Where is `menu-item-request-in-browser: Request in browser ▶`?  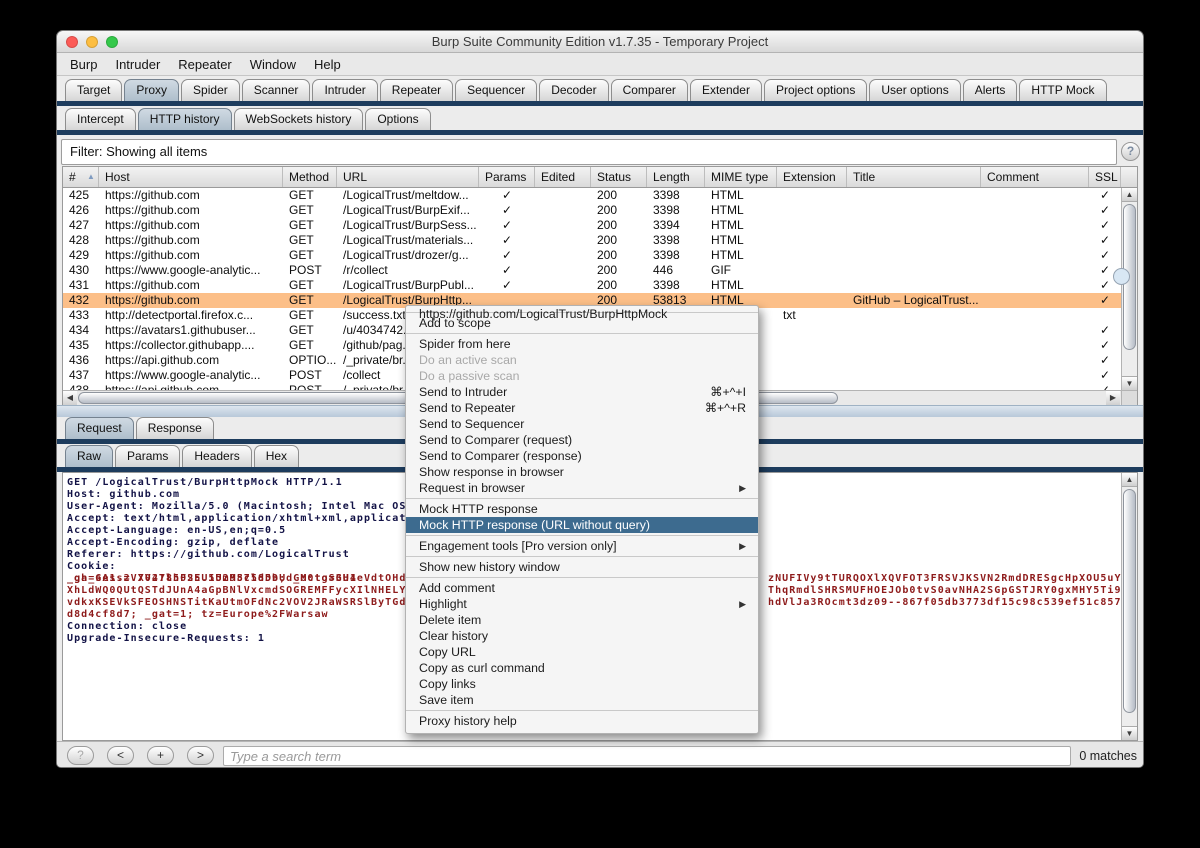 menu-item-request-in-browser: Request in browser ▶ is located at coordinates (582, 488).